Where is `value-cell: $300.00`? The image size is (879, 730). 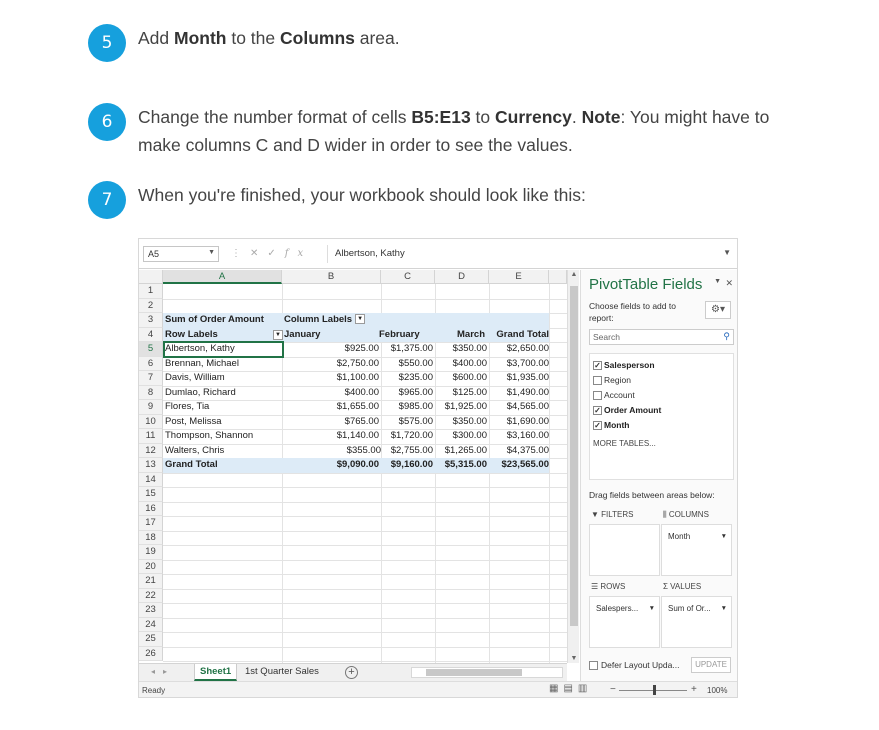
value-cell: $300.00 is located at coordinates (459, 436).